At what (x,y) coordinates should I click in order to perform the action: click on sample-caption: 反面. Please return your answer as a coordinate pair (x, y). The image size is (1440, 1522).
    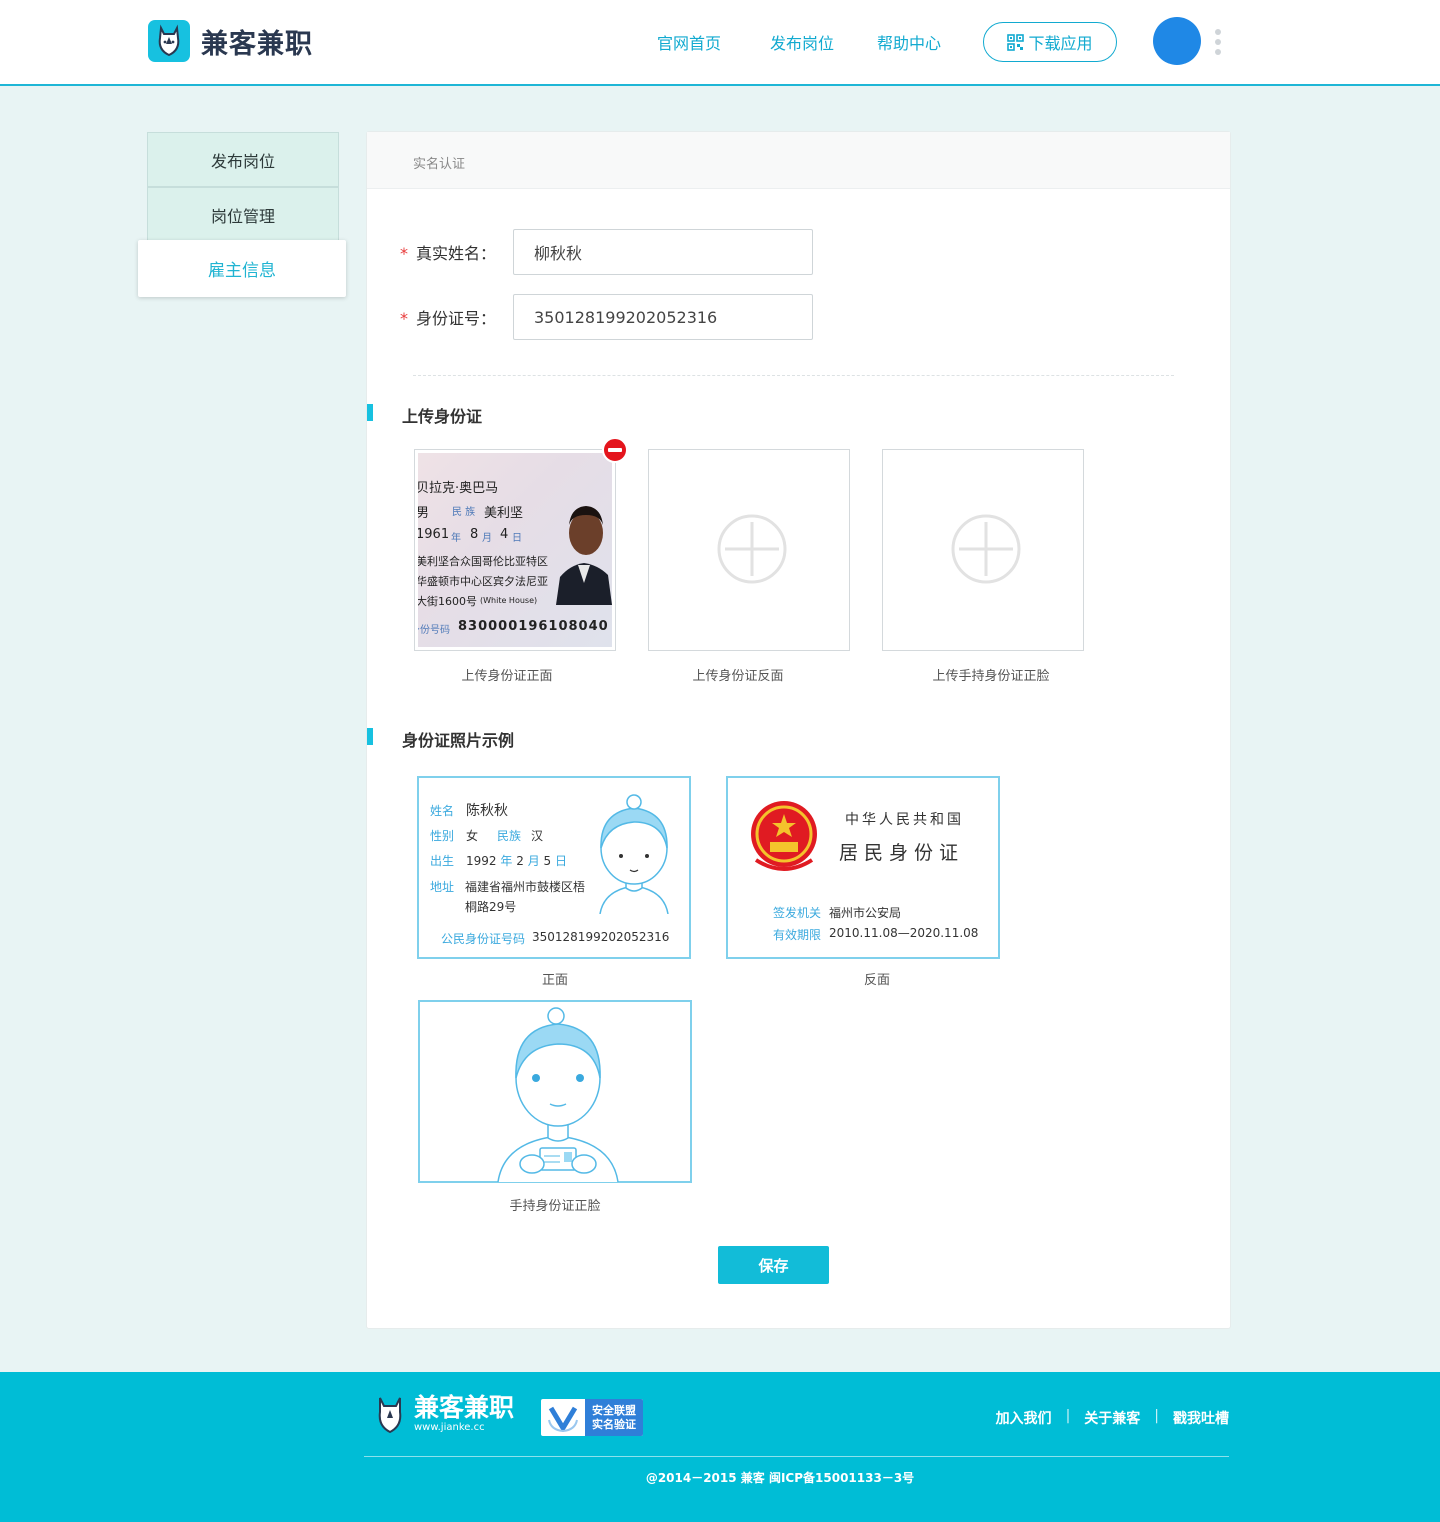
    Looking at the image, I should click on (876, 980).